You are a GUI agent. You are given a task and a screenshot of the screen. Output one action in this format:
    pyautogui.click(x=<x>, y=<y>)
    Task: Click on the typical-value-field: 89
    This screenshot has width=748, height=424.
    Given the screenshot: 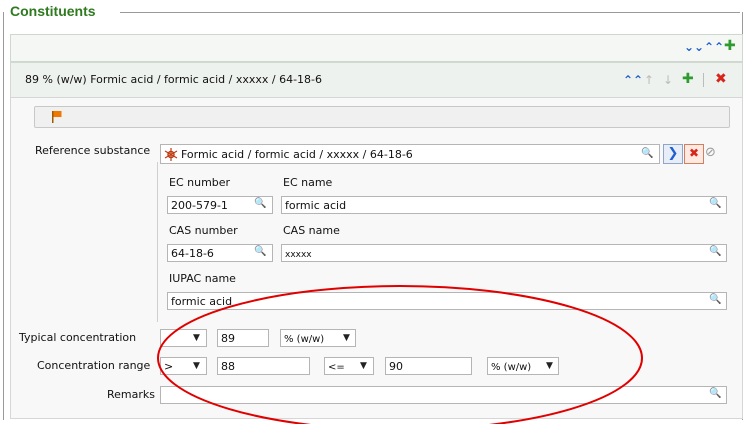 What is the action you would take?
    pyautogui.click(x=243, y=338)
    